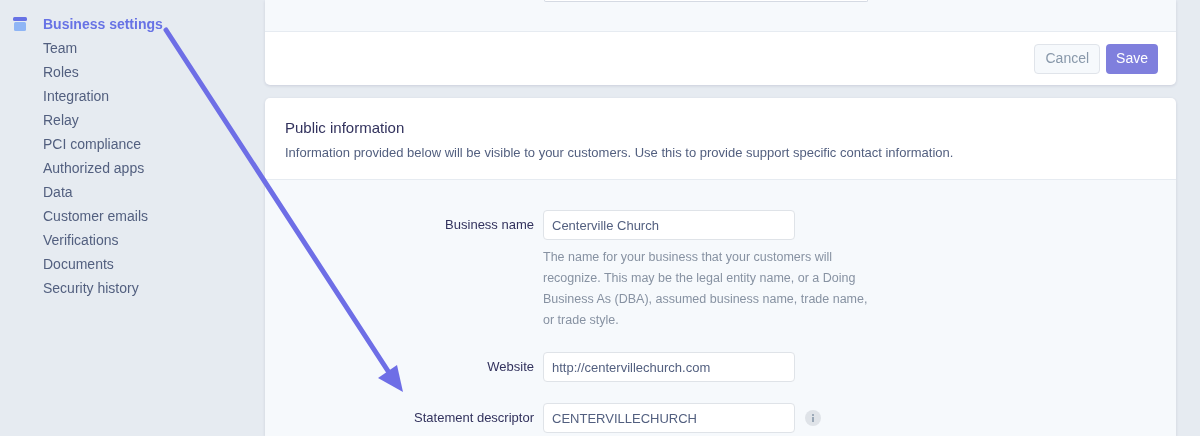 The image size is (1200, 436). What do you see at coordinates (61, 72) in the screenshot?
I see `sidebar-item: Roles` at bounding box center [61, 72].